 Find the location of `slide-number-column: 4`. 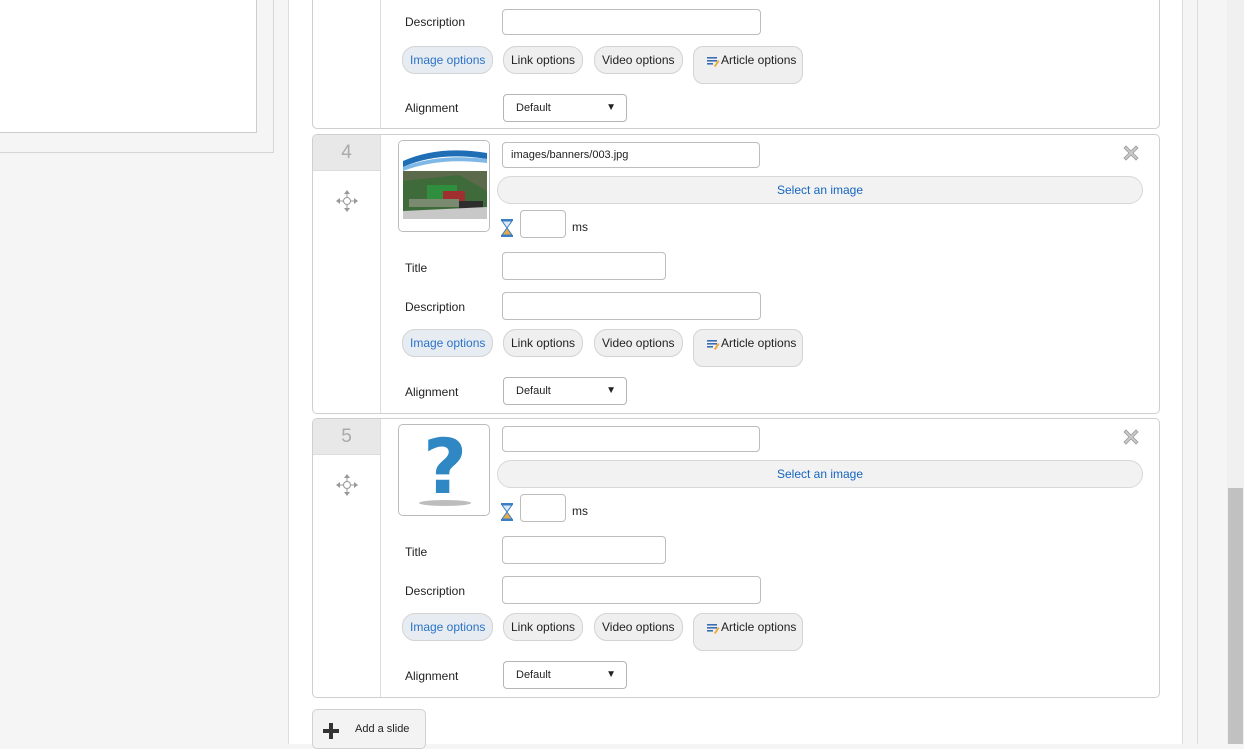

slide-number-column: 4 is located at coordinates (347, 274).